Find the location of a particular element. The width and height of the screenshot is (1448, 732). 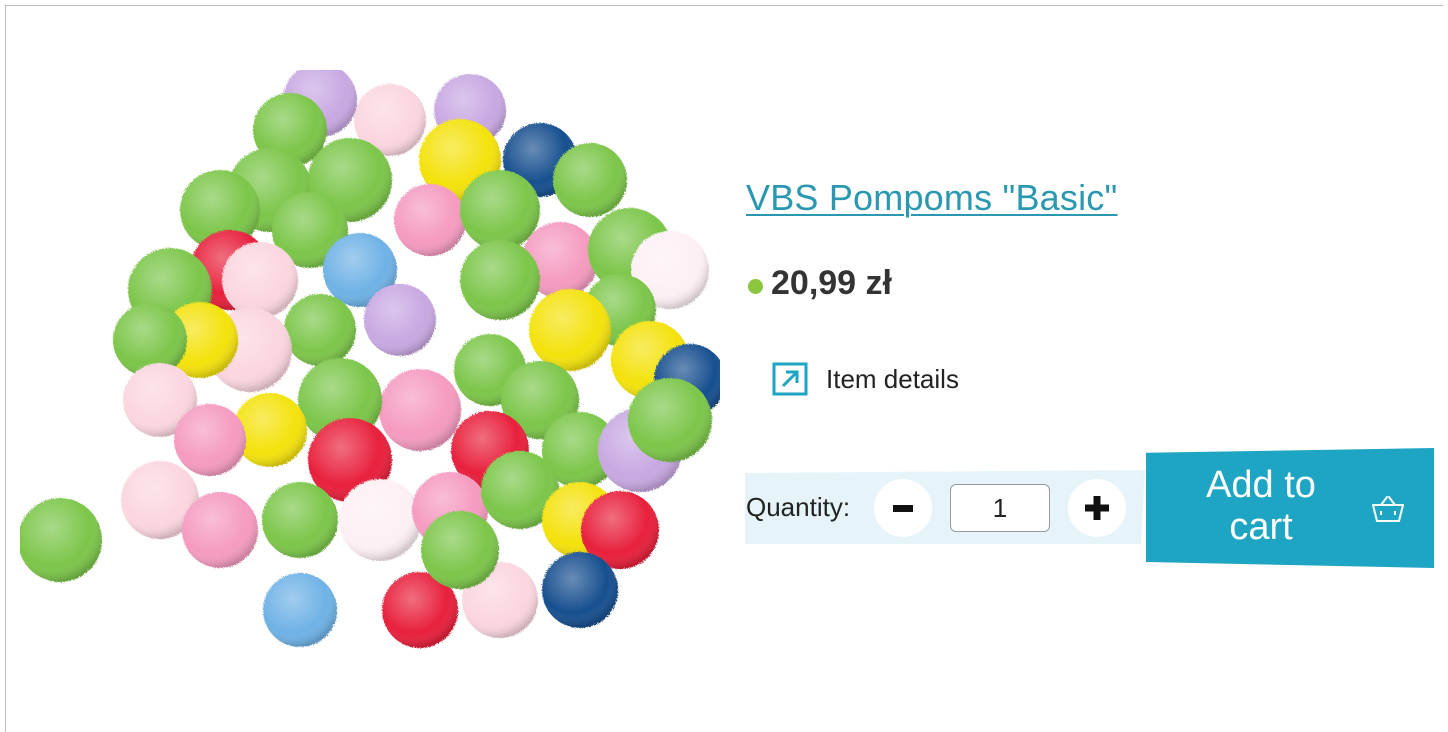

item-details-label: Item details is located at coordinates (892, 378).